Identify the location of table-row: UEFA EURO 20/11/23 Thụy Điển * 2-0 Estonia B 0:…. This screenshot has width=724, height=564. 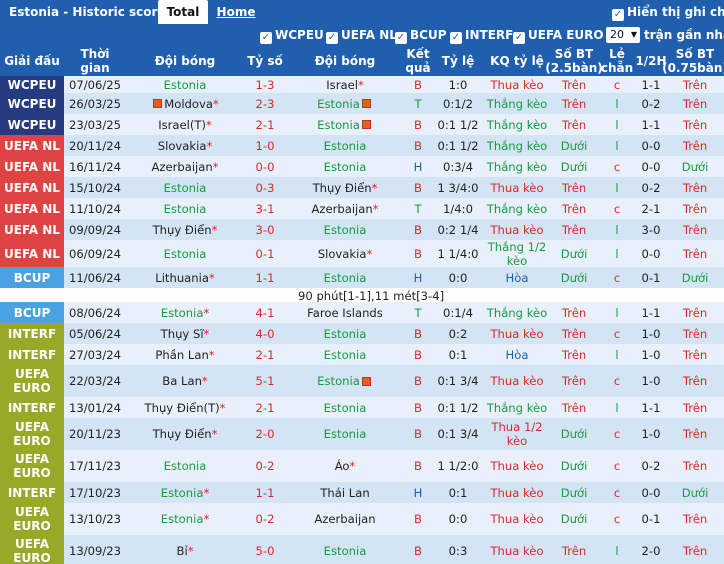
(362, 434).